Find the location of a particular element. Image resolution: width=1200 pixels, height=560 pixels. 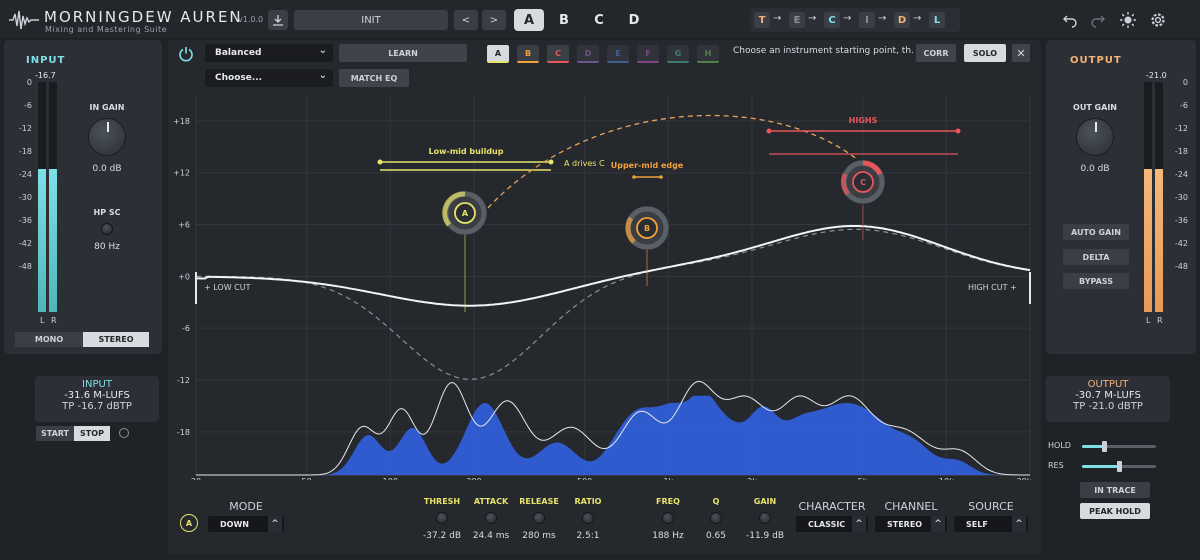

chevron-up-icon: ^ is located at coordinates (1019, 524).